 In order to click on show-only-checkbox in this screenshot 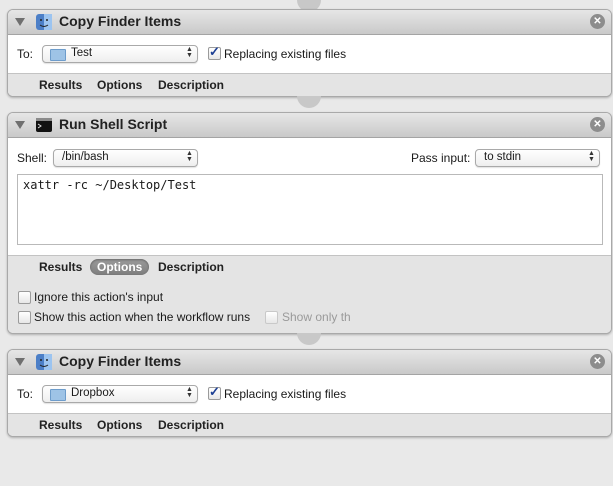, I will do `click(271, 317)`.